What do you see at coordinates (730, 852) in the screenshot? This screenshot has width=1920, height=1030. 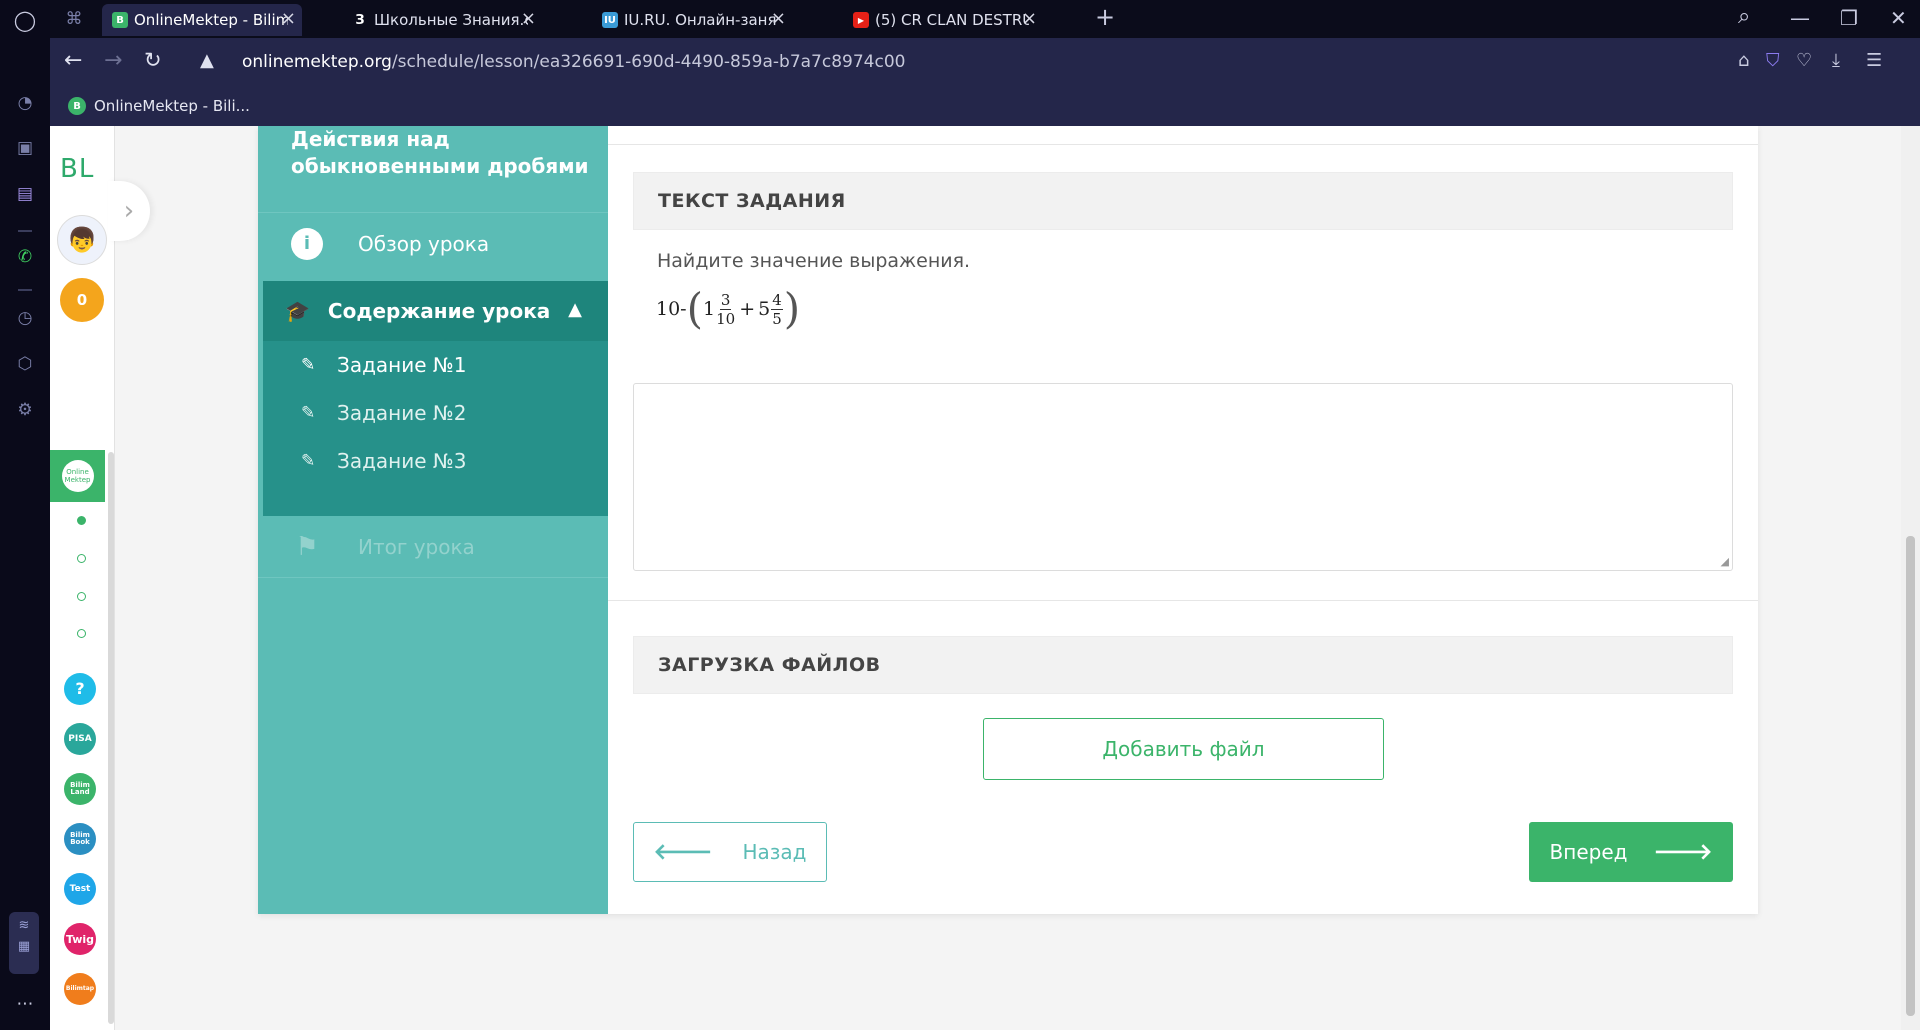 I see `back-button: 🡐 Назад` at bounding box center [730, 852].